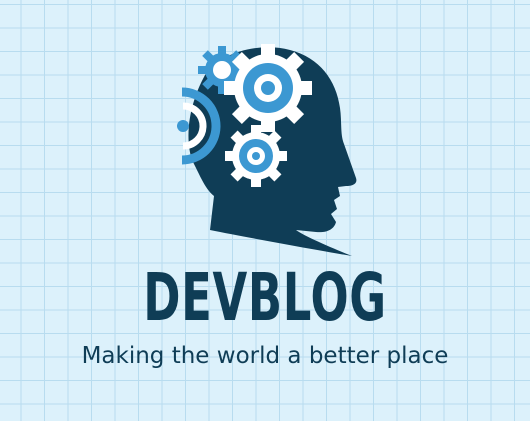 Image resolution: width=530 pixels, height=421 pixels. Describe the element at coordinates (265, 356) in the screenshot. I see `tagline: Making the world a better place` at that location.